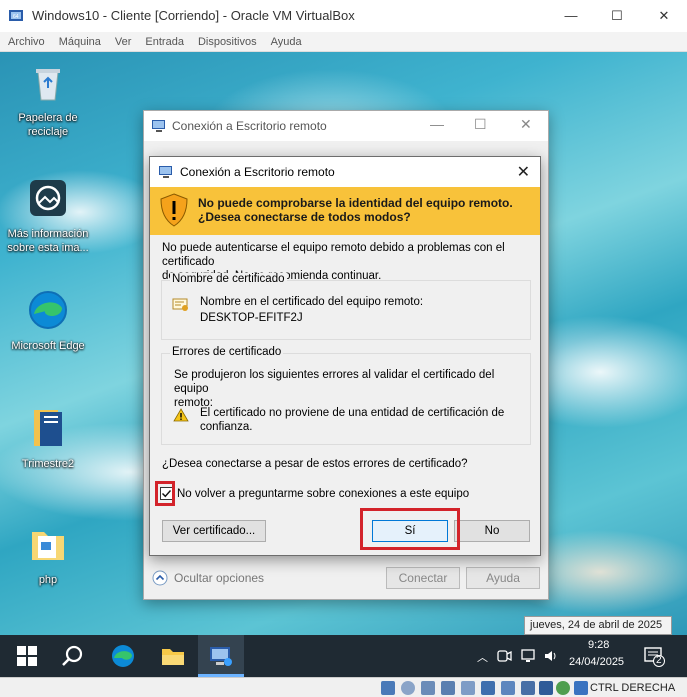 This screenshot has height=697, width=687. I want to click on cpu-icon, so click(546, 688).